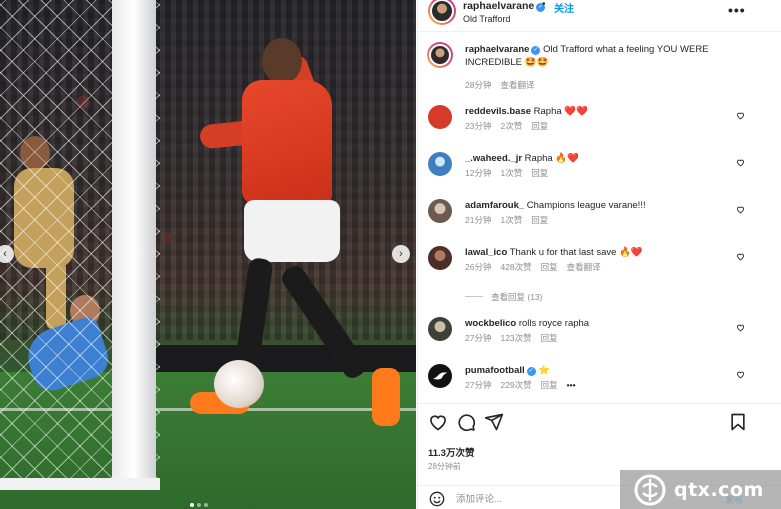 This screenshot has width=781, height=509. I want to click on comment-text: _.waheed._jr Rapha 🔥❤️, so click(600, 158).